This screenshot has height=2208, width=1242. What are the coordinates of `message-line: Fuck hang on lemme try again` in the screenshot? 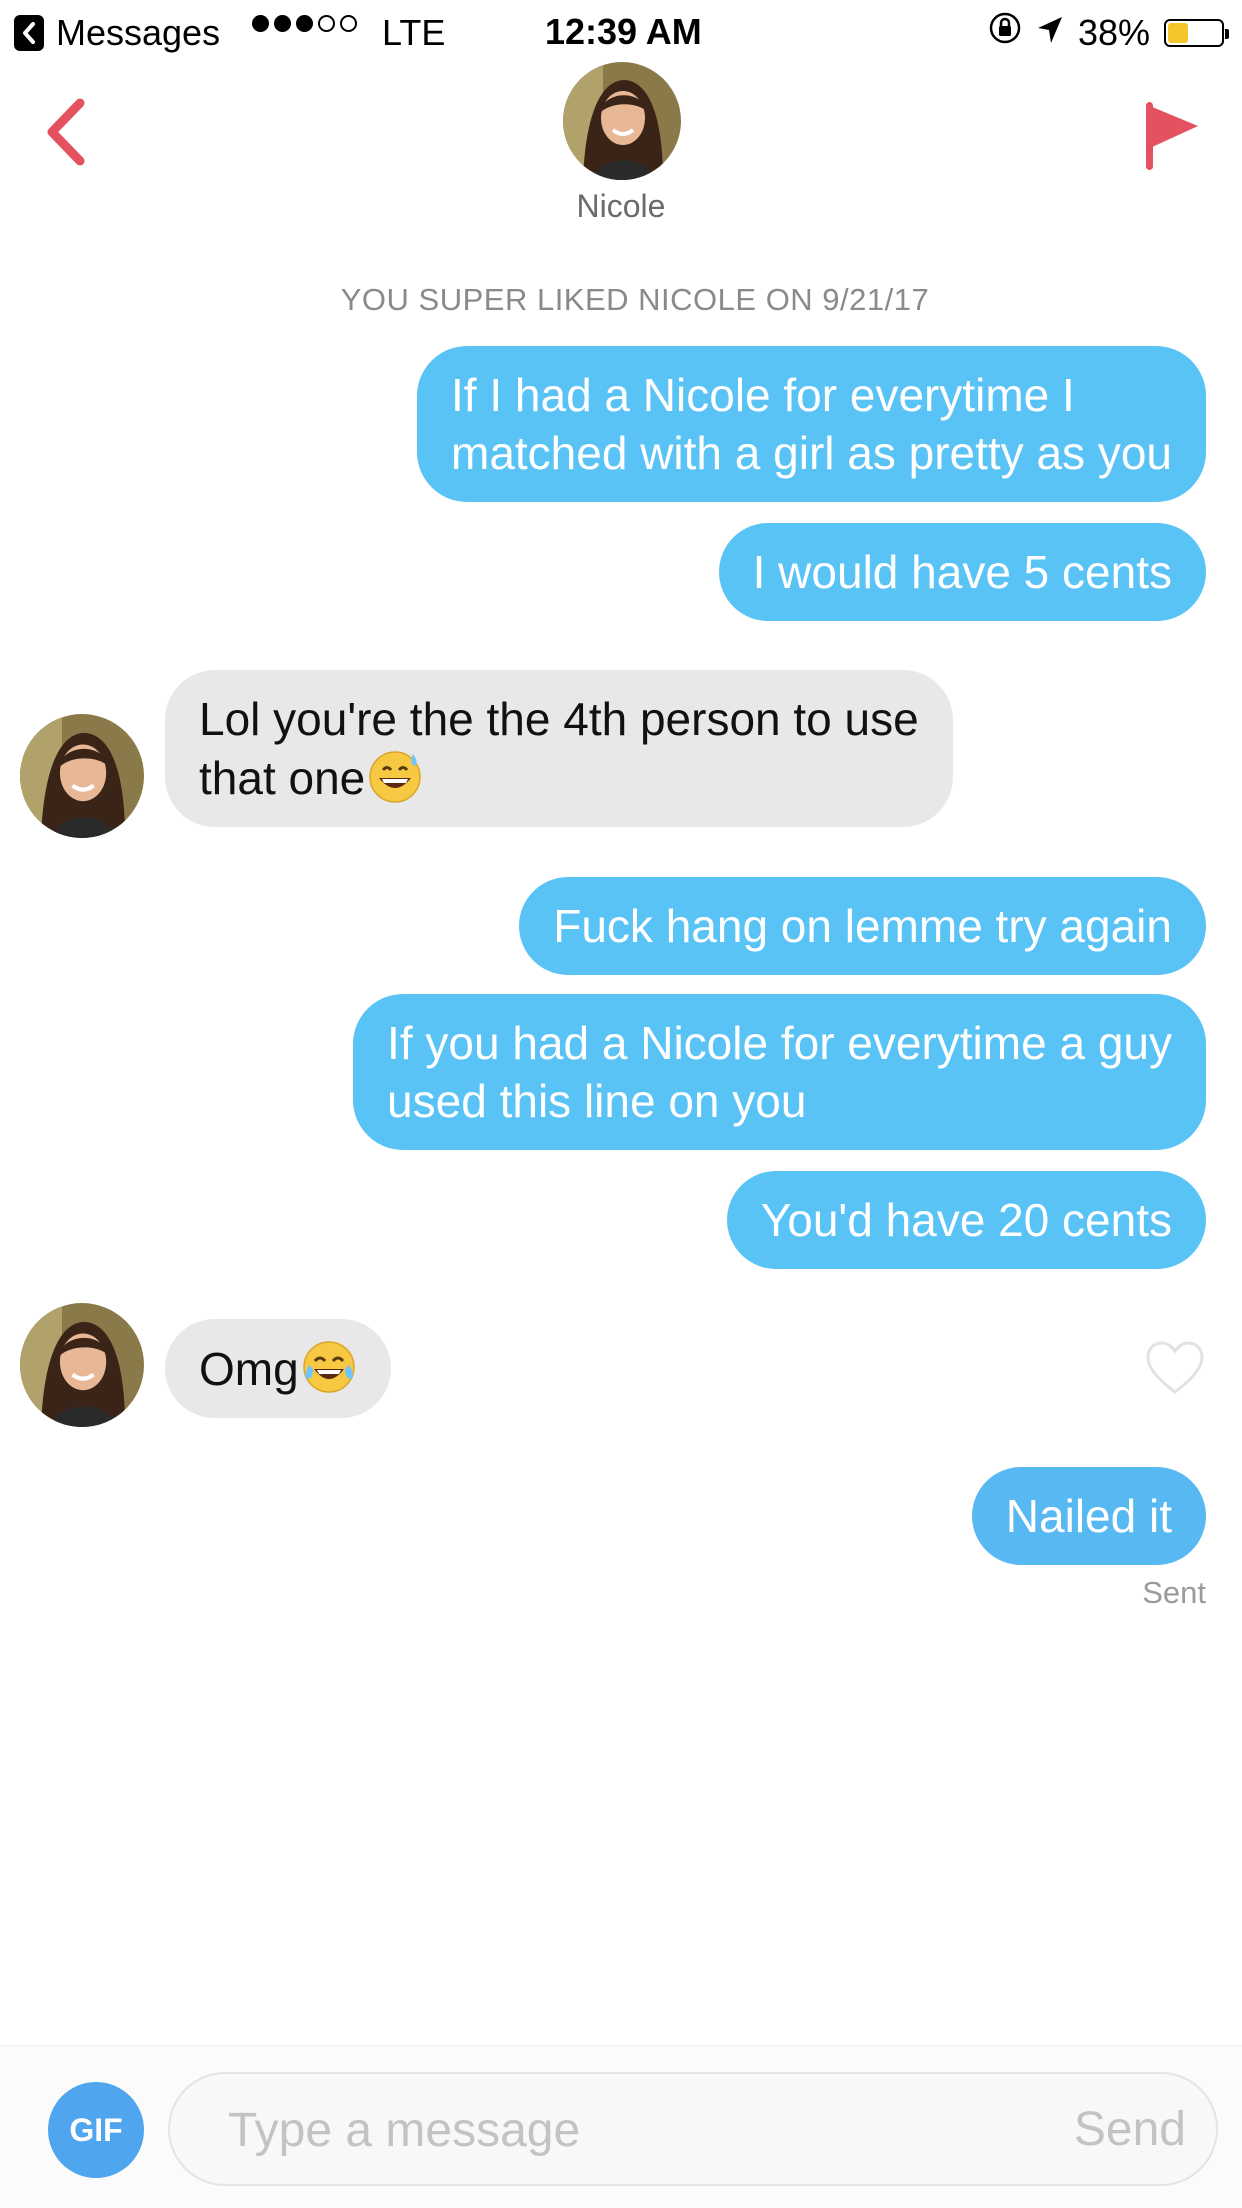 It's located at (862, 926).